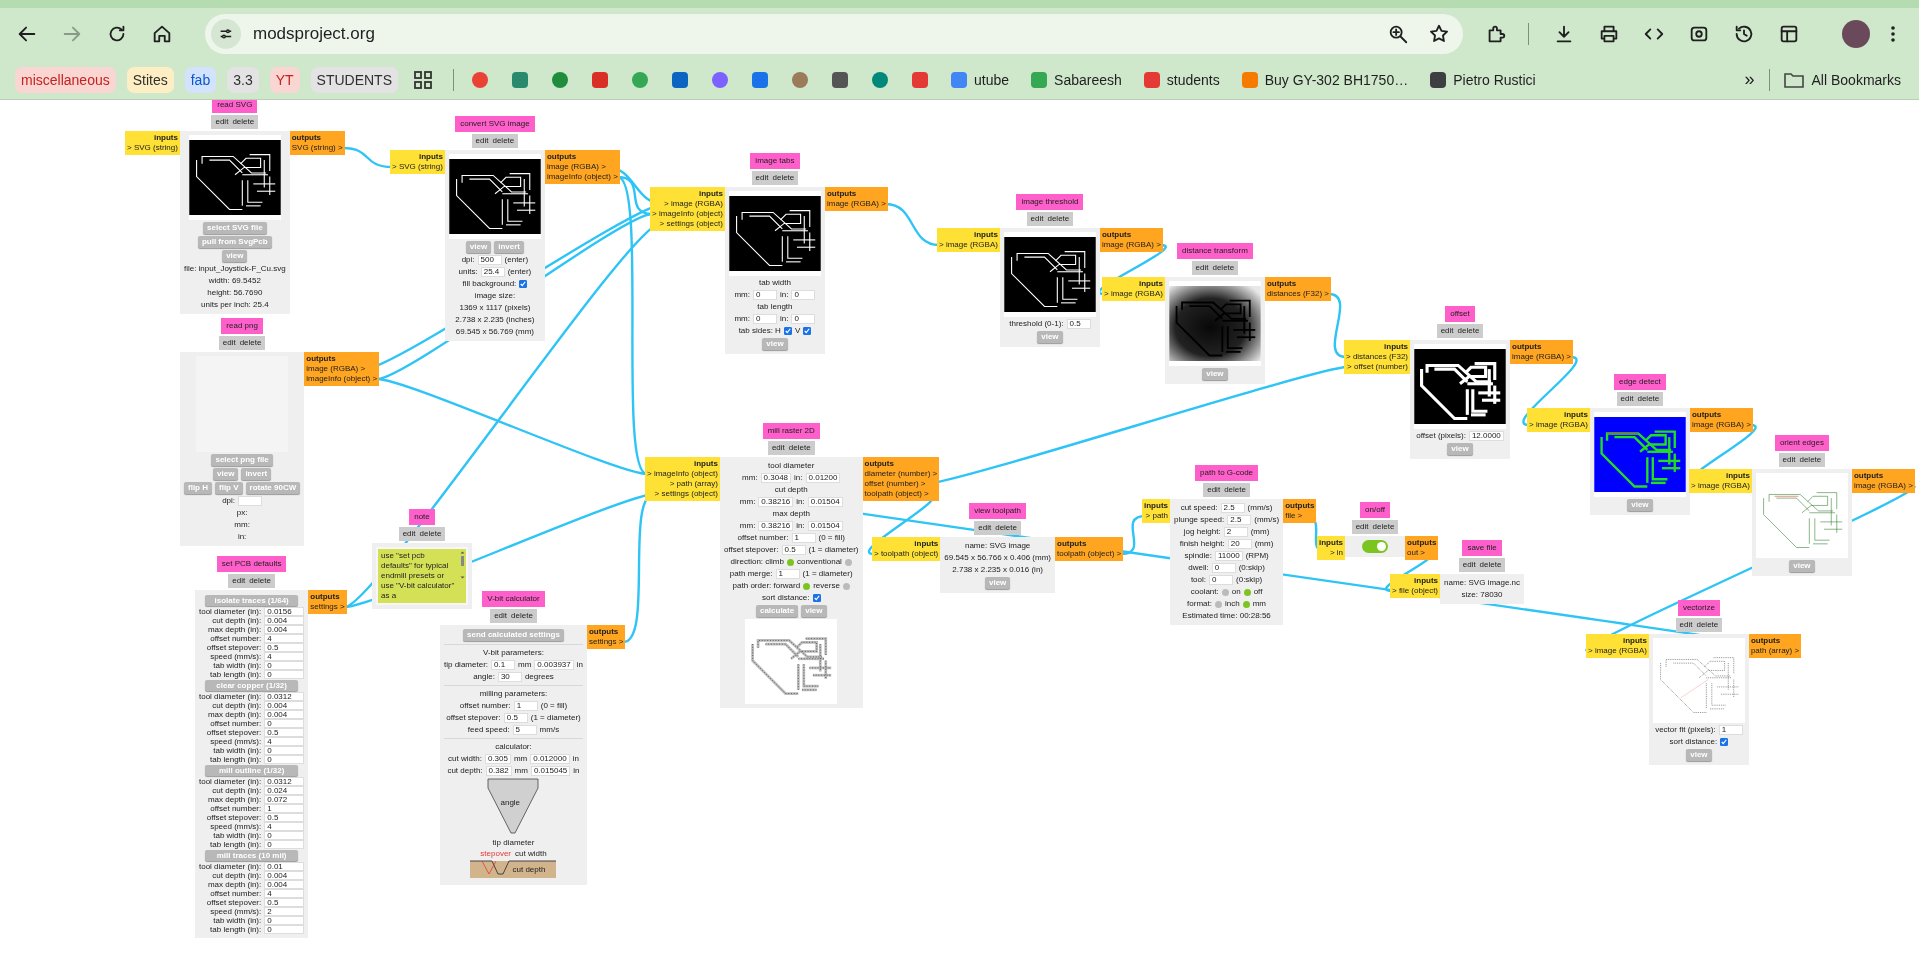 Image resolution: width=1919 pixels, height=966 pixels. Describe the element at coordinates (1239, 544) in the screenshot. I see `input-field: 20` at that location.